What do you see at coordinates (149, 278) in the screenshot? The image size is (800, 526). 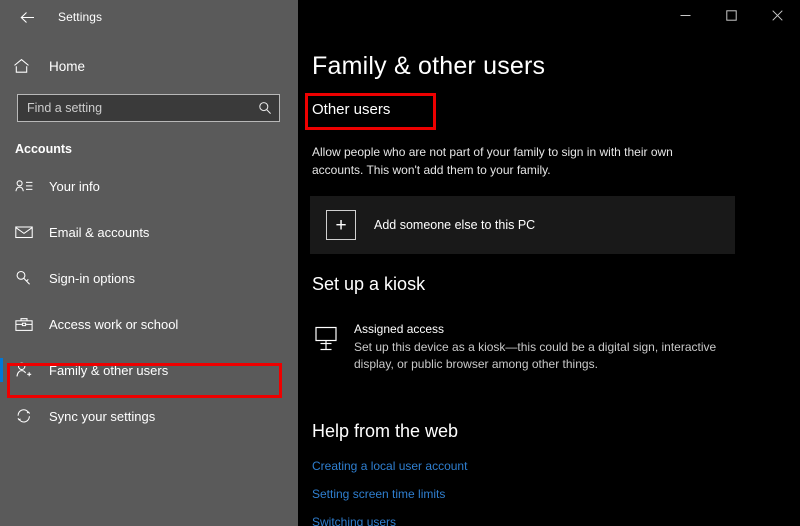 I see `sidebar-item-sign-in-options: Sign-in options` at bounding box center [149, 278].